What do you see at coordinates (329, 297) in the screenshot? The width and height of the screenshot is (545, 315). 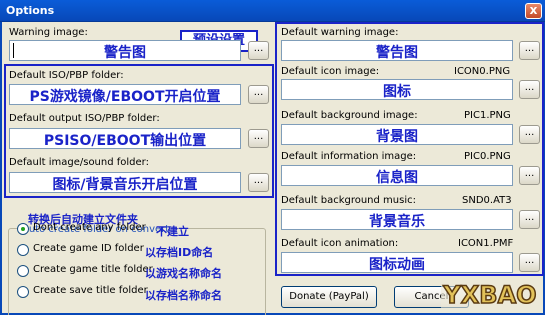 I see `donate-button: Donate (PayPal)` at bounding box center [329, 297].